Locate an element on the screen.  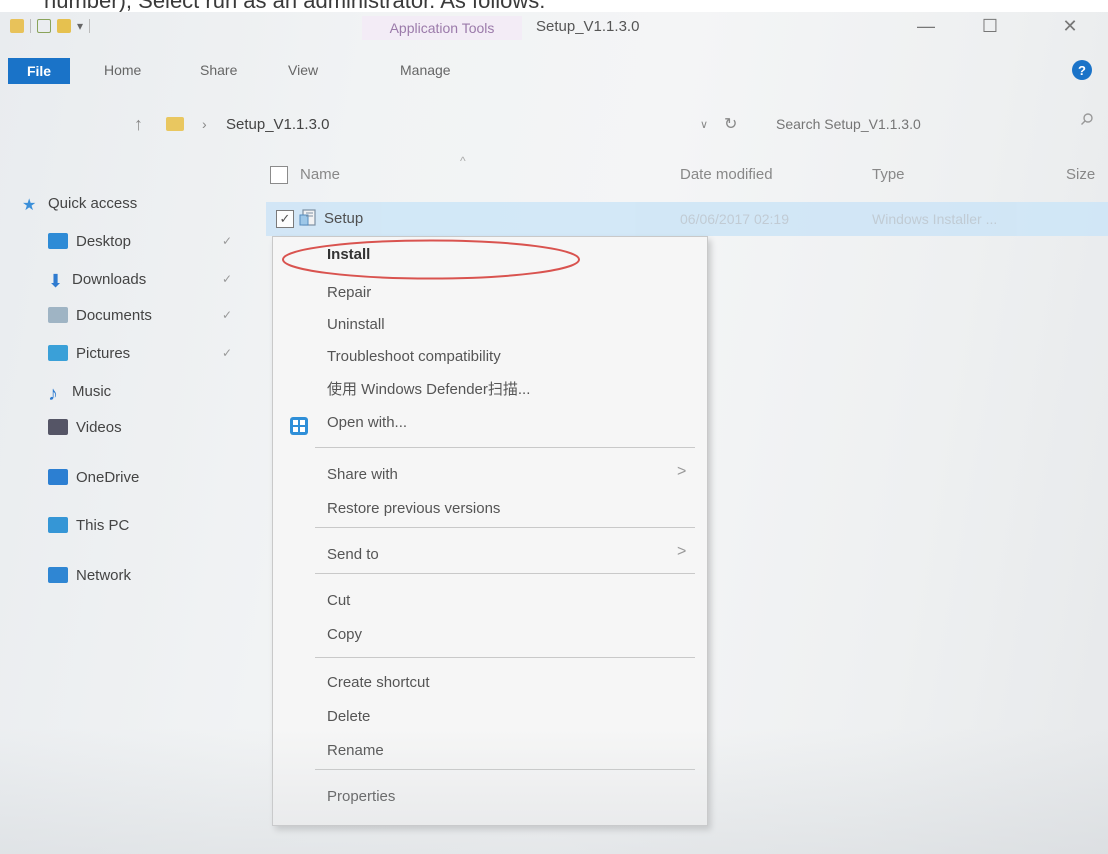
maximize-button: ☐ is located at coordinates (990, 26).